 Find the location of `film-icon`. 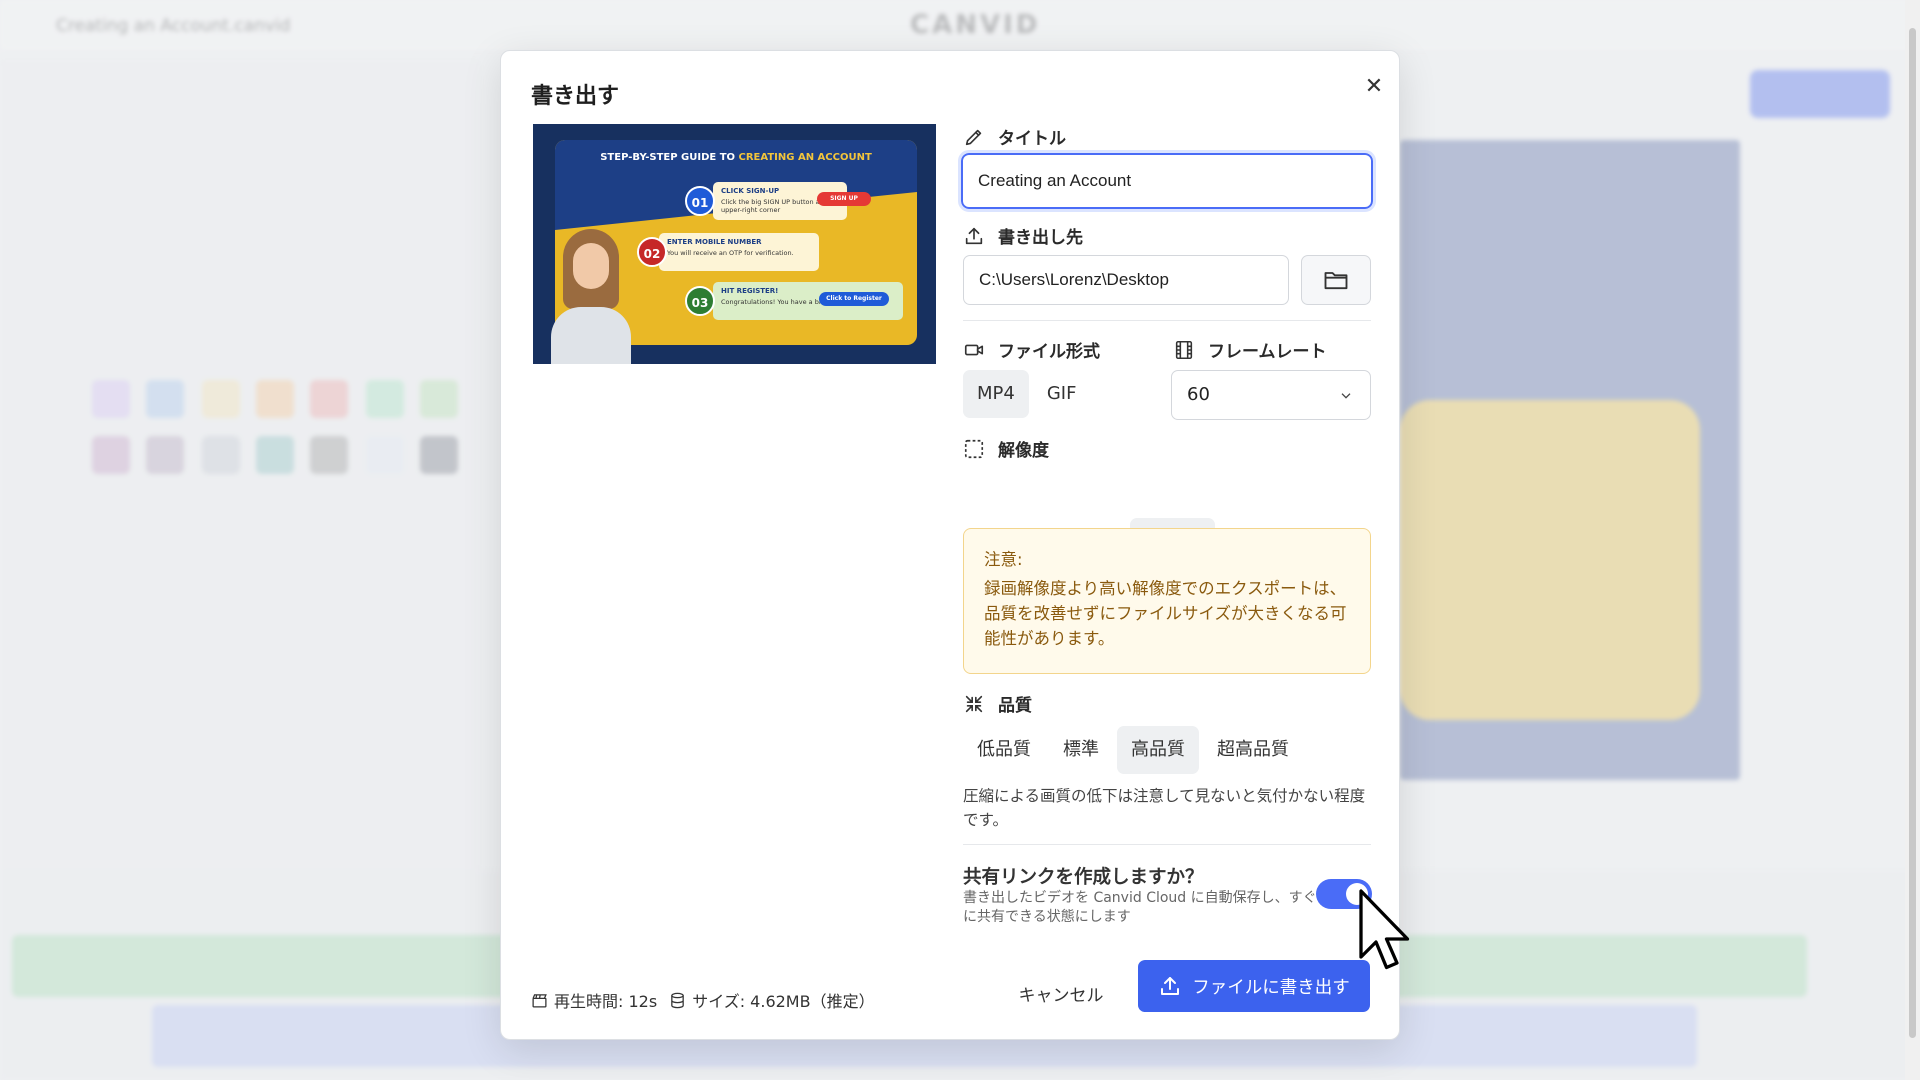

film-icon is located at coordinates (1184, 350).